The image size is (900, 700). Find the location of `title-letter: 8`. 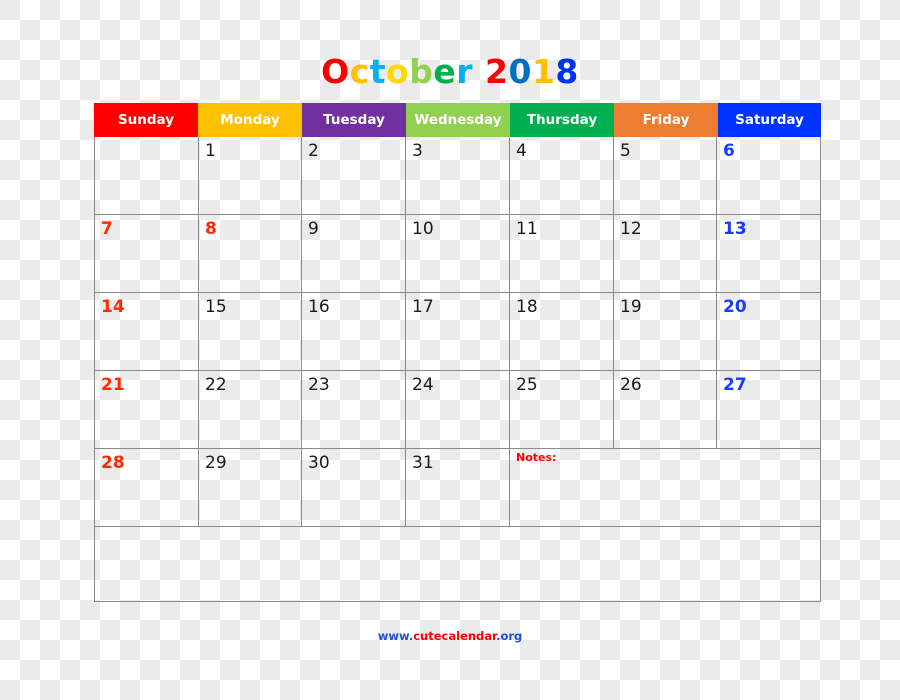

title-letter: 8 is located at coordinates (567, 71).